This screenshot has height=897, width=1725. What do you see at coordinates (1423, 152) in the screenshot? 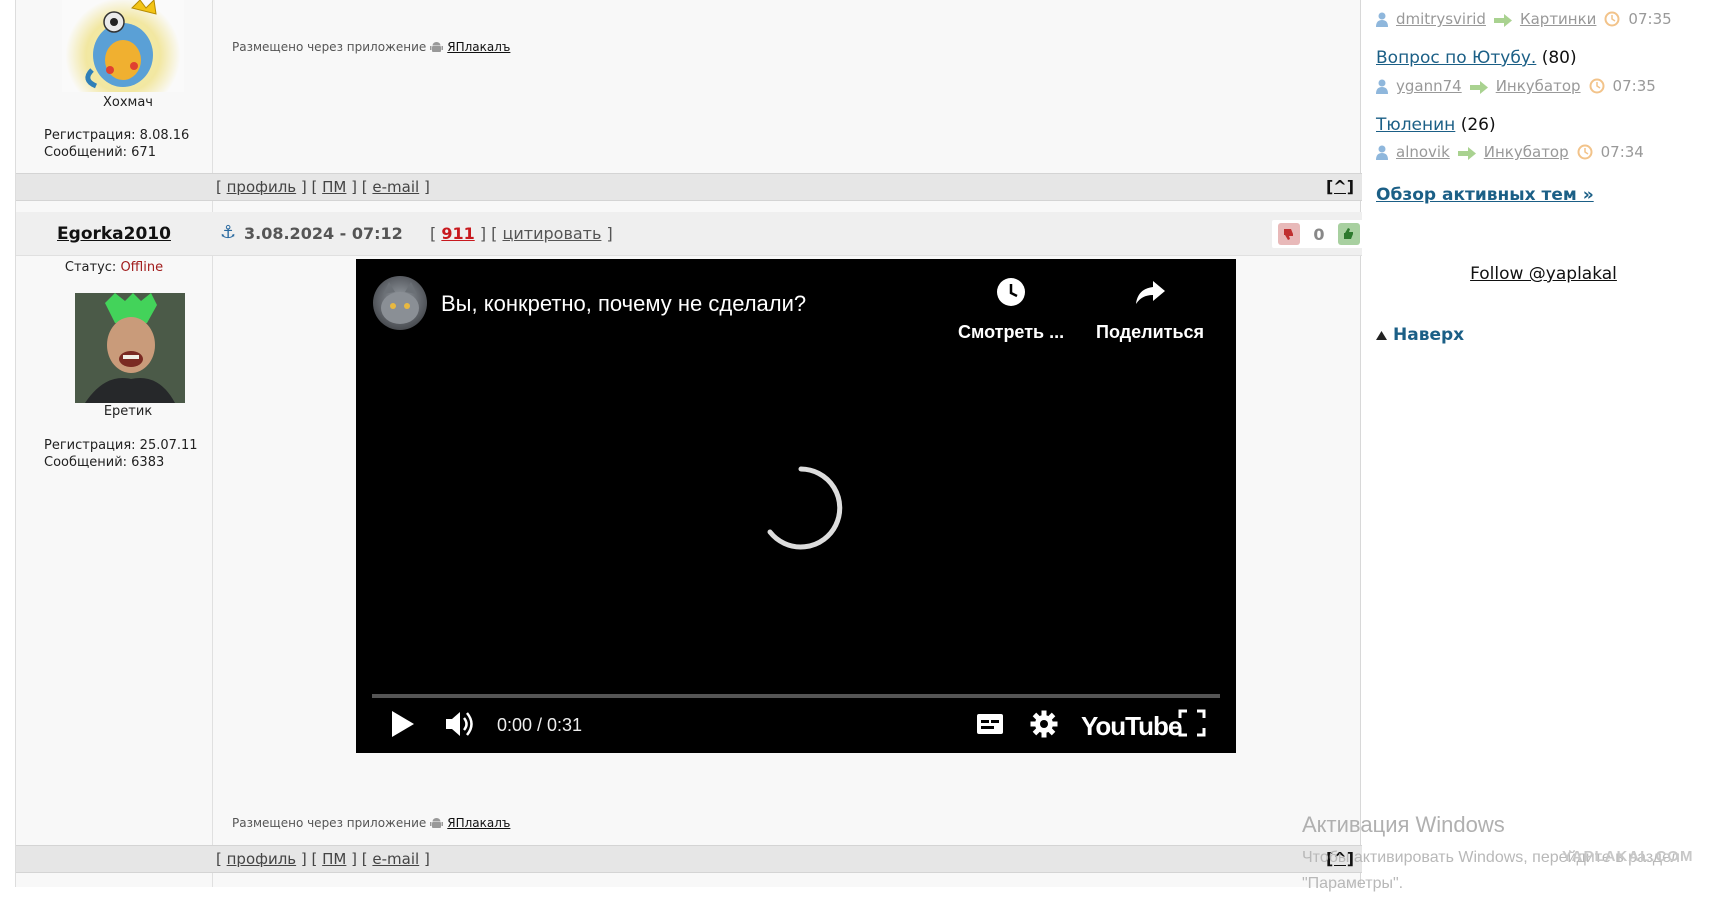
I see `topic-author-link: alnovik` at bounding box center [1423, 152].